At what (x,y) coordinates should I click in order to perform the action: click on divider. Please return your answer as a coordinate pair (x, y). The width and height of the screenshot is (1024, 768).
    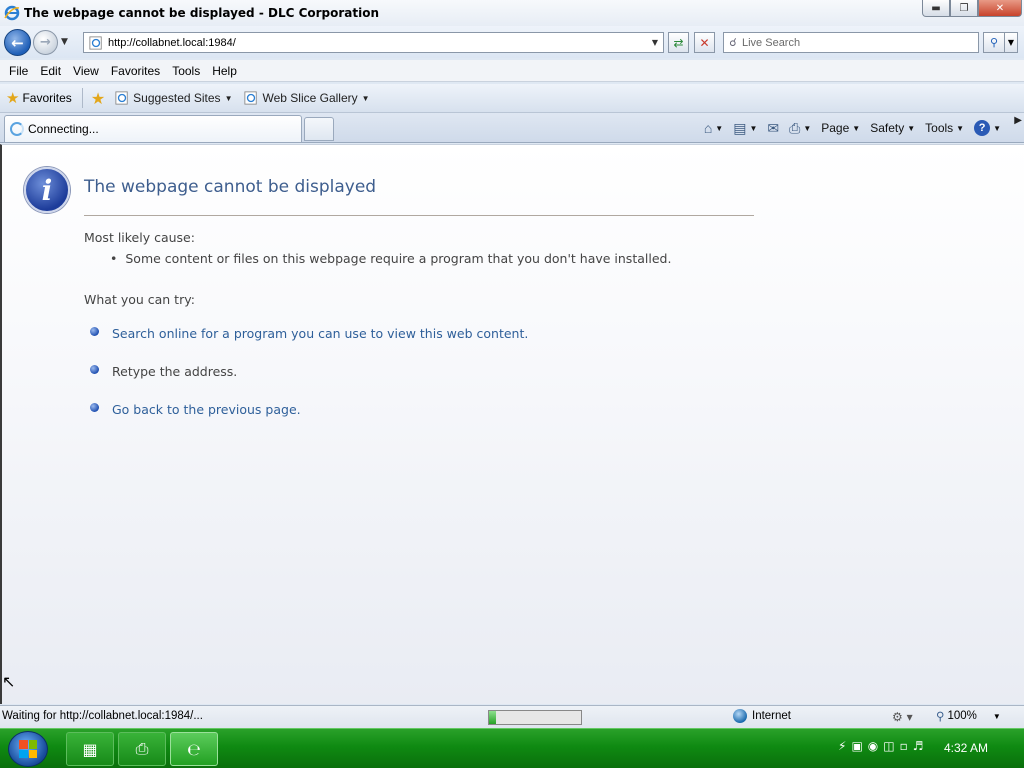
    Looking at the image, I should click on (82, 98).